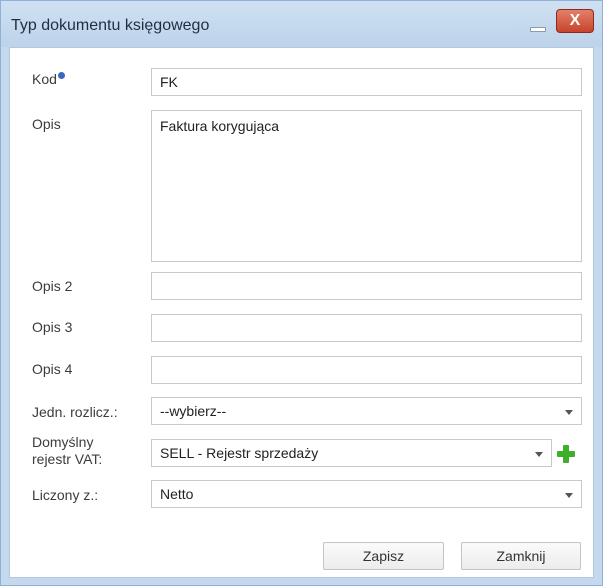 The image size is (603, 586). I want to click on save-button: Zapisz, so click(383, 556).